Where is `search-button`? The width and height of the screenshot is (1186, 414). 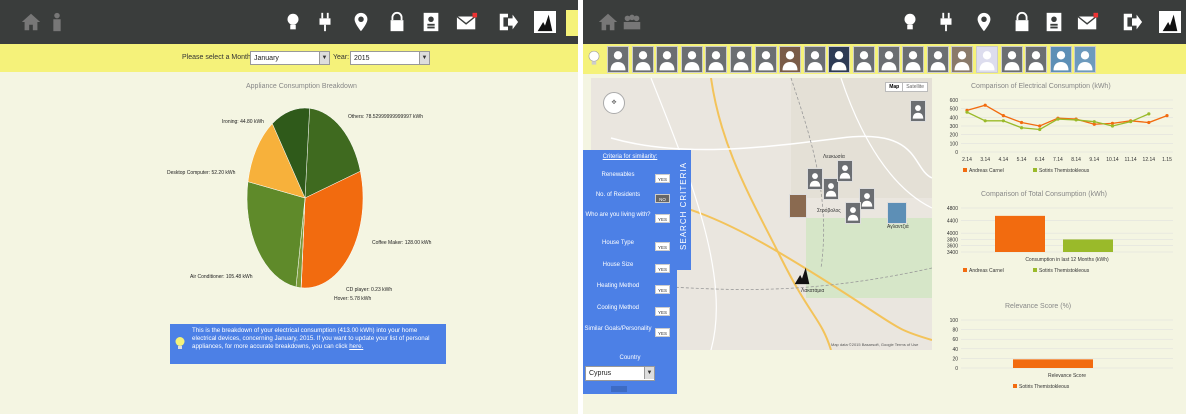
search-button is located at coordinates (619, 389).